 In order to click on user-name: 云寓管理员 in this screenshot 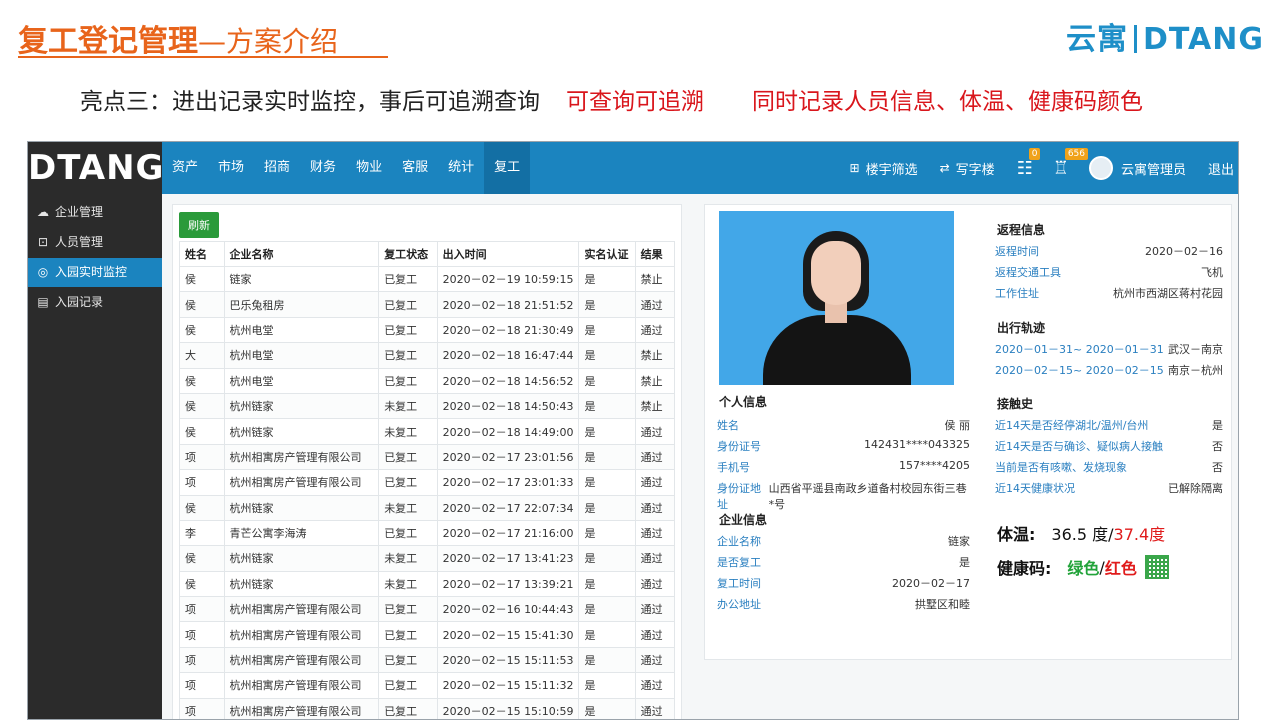, I will do `click(1153, 170)`.